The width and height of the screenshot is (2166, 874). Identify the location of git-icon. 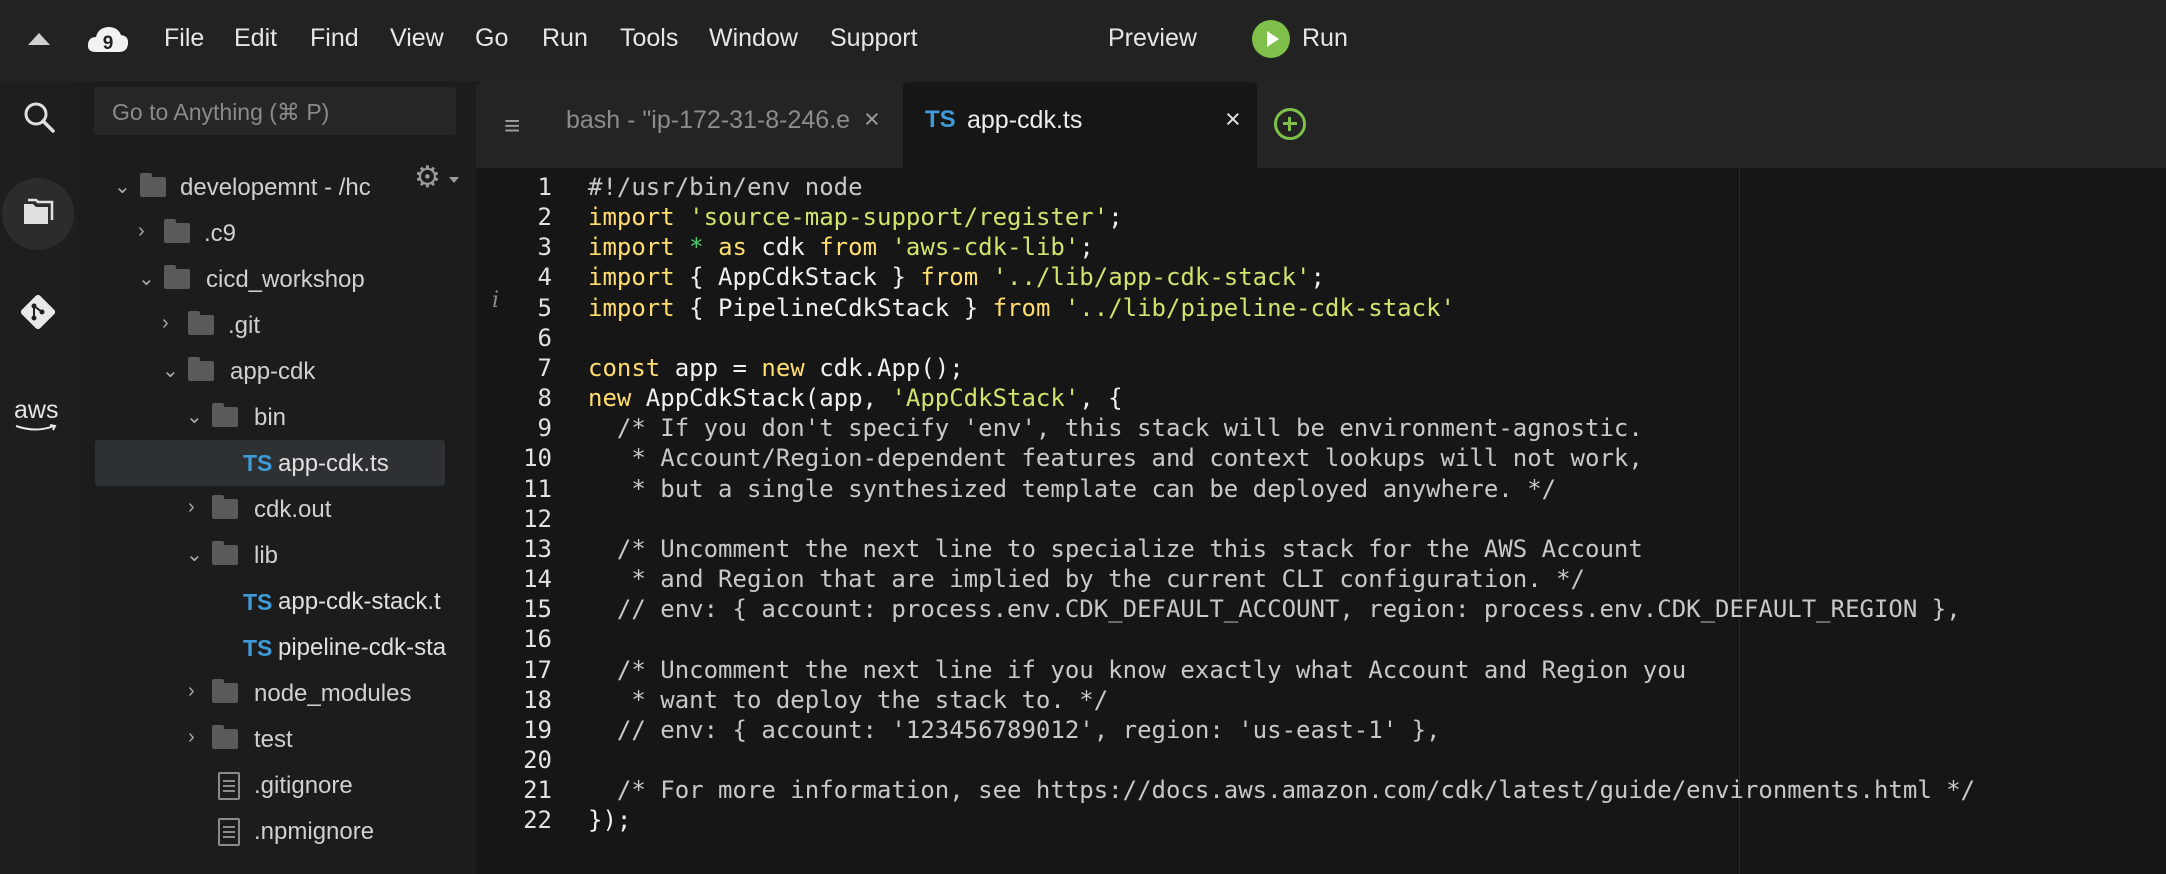
(38, 312).